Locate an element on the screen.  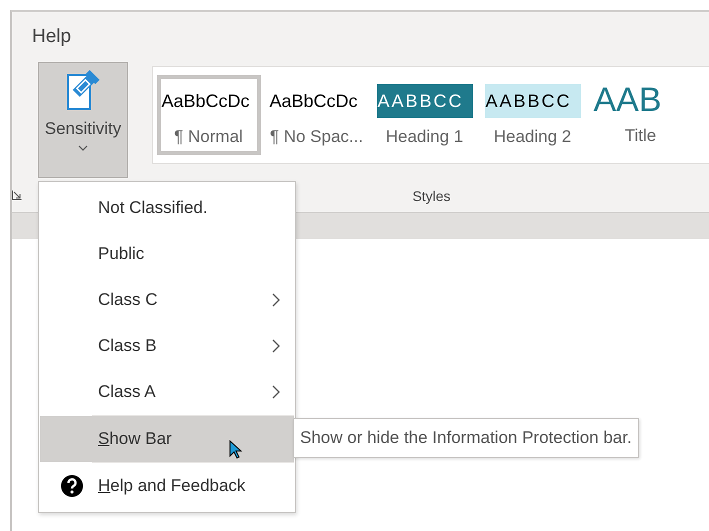
style-name: Heading 2 is located at coordinates (533, 136).